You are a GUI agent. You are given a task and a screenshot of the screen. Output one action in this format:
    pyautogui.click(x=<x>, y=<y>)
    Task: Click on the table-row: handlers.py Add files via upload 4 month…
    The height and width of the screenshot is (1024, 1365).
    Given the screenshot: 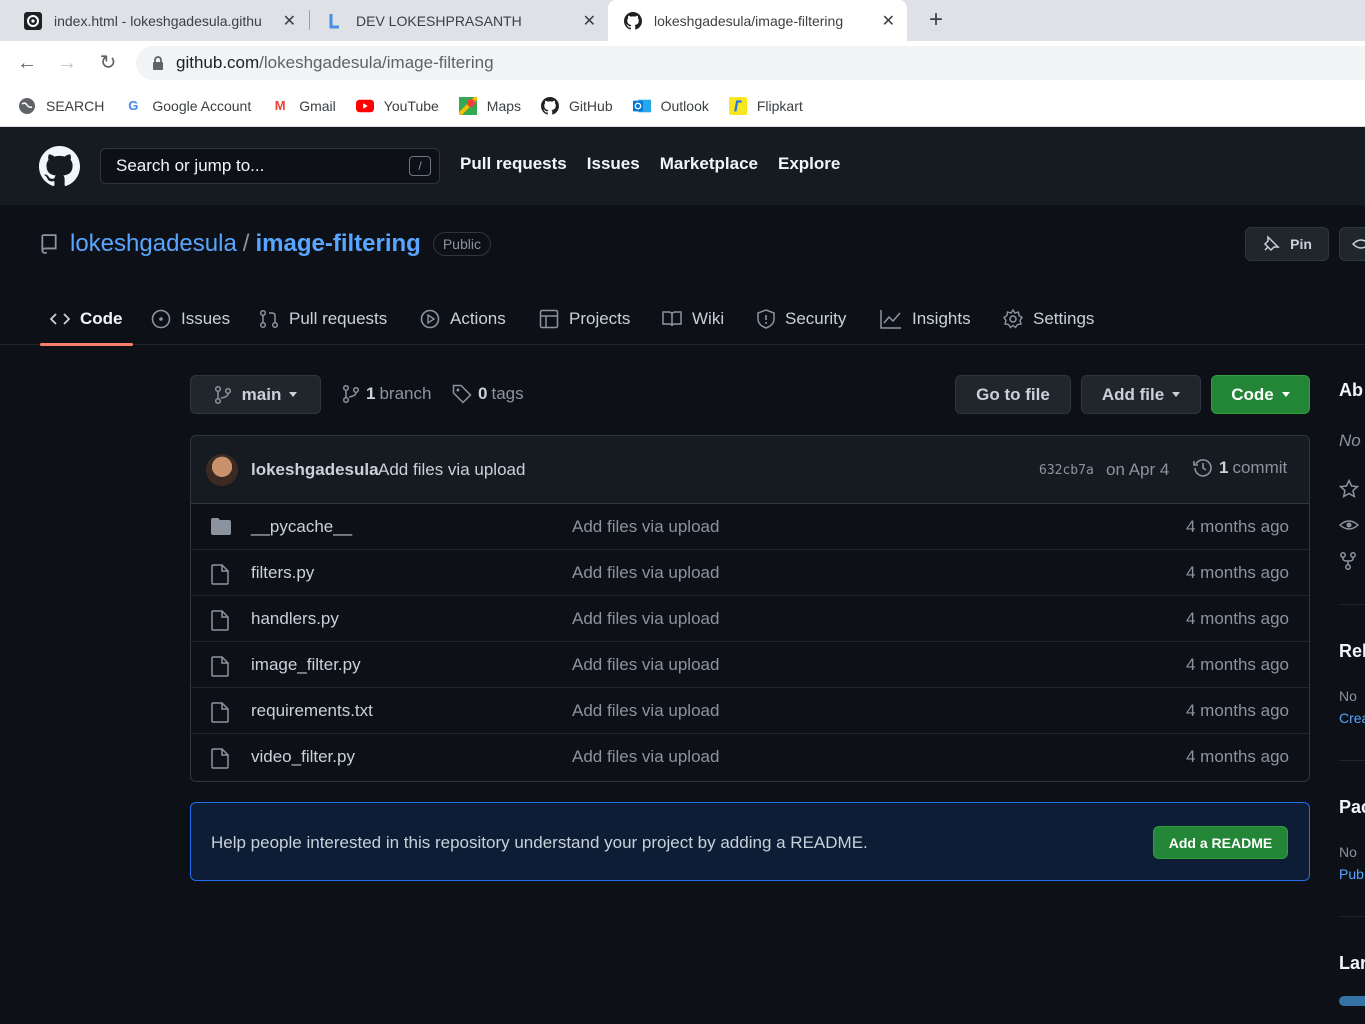 What is the action you would take?
    pyautogui.click(x=750, y=619)
    